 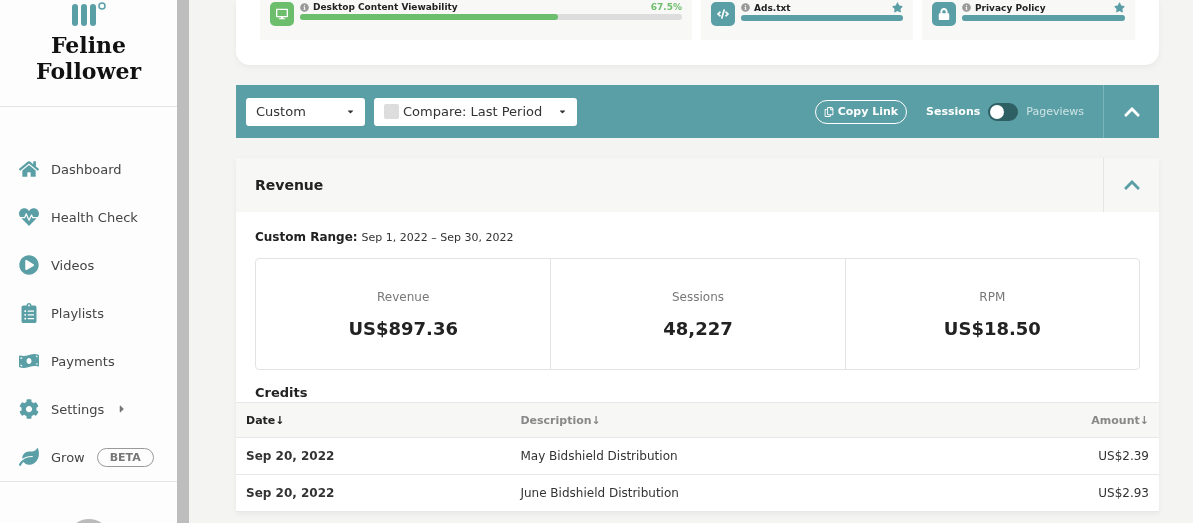 I want to click on nav-item: Settings, so click(x=88, y=409).